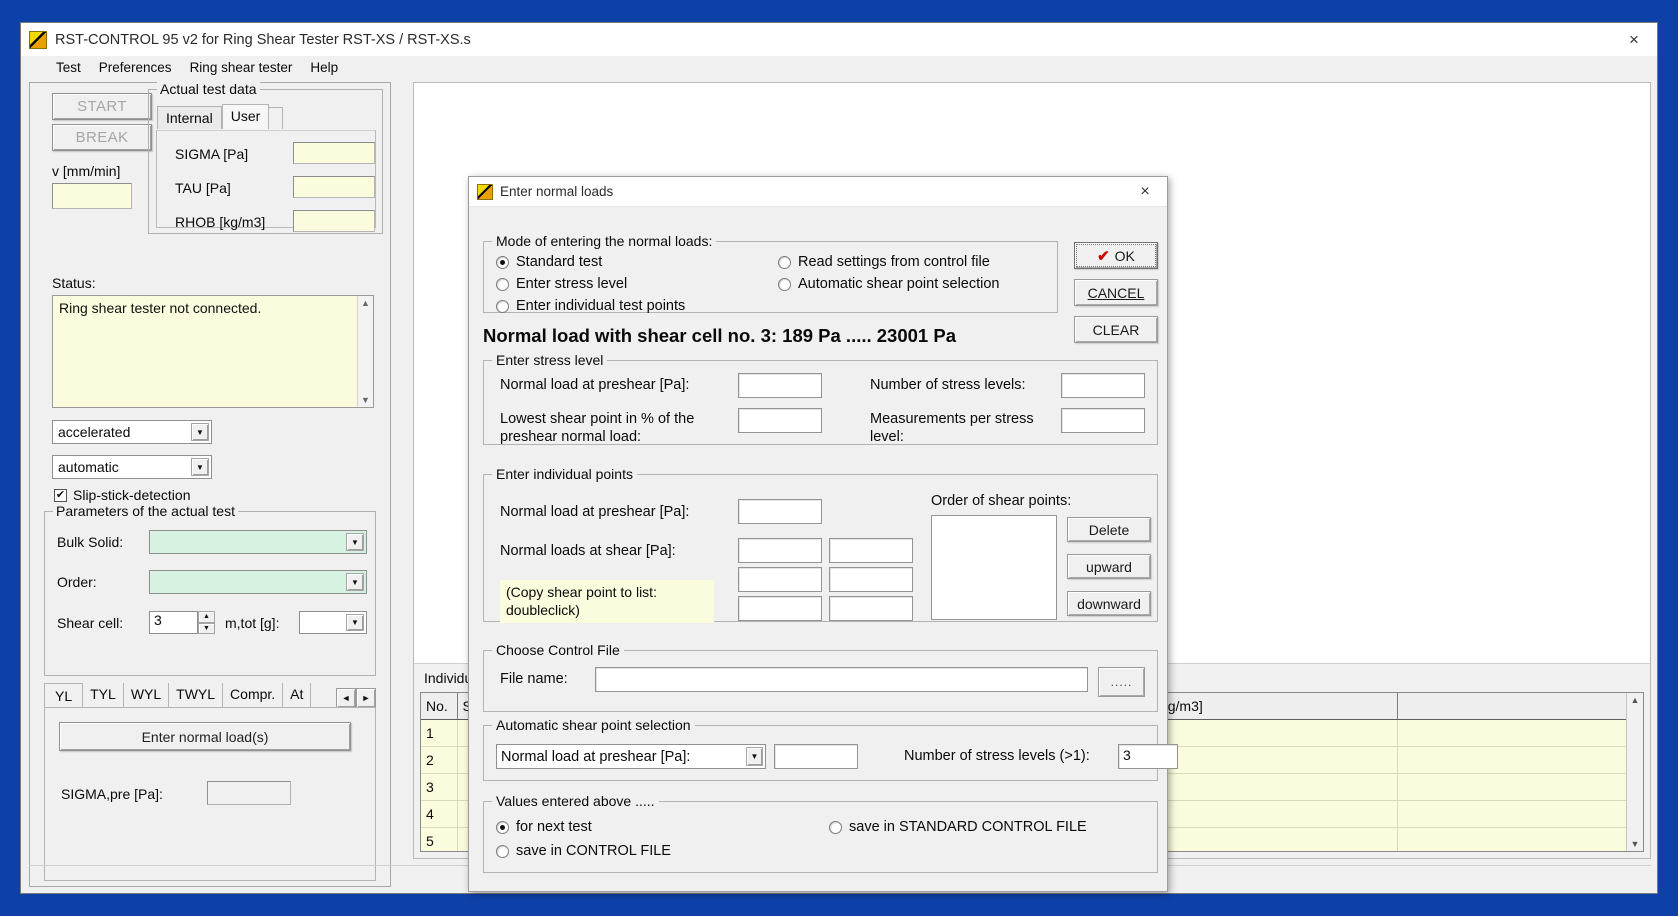 The image size is (1678, 916). Describe the element at coordinates (205, 736) in the screenshot. I see `enter-normal-loads-button: Enter normal load(s)` at that location.